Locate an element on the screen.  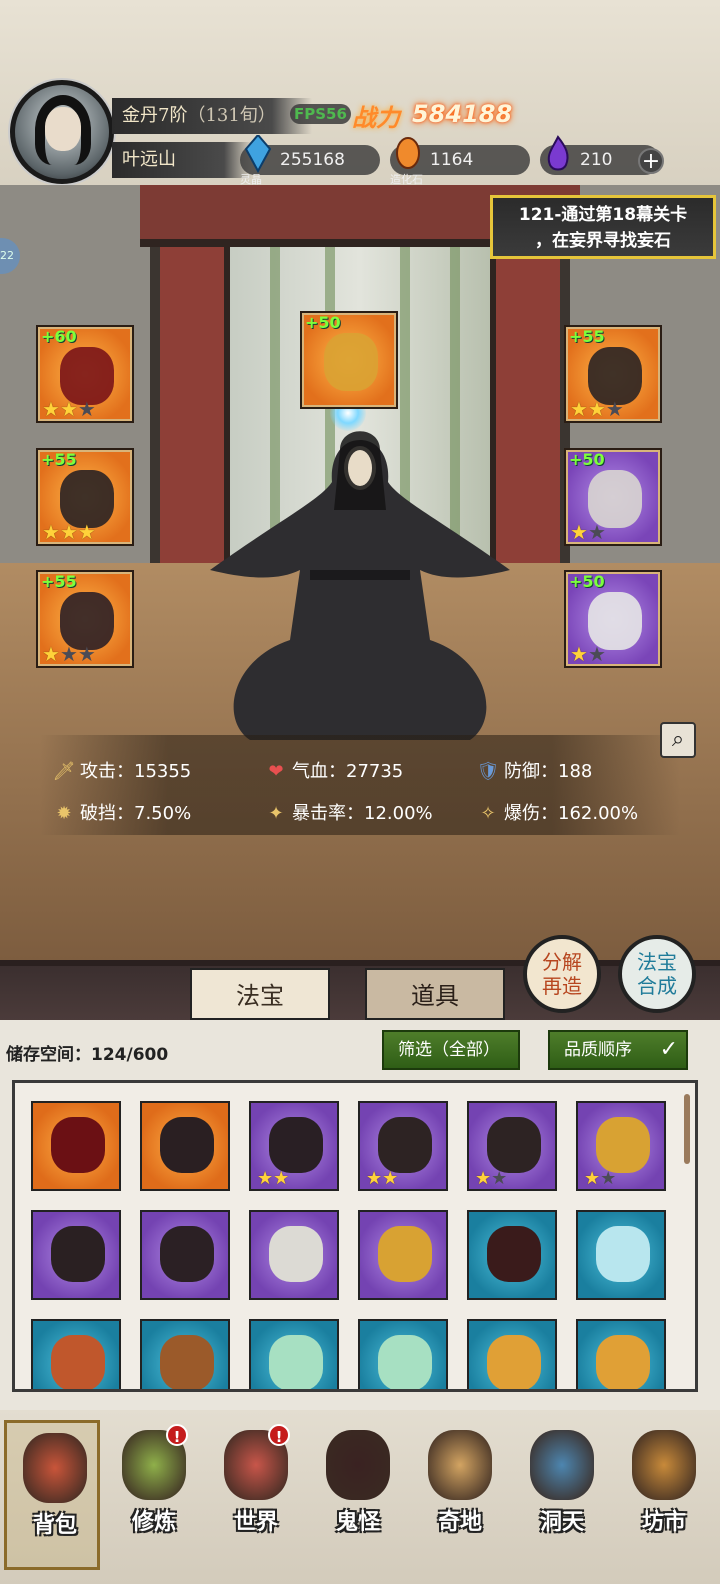
nav-item-bag: 背包 is located at coordinates (52, 1495).